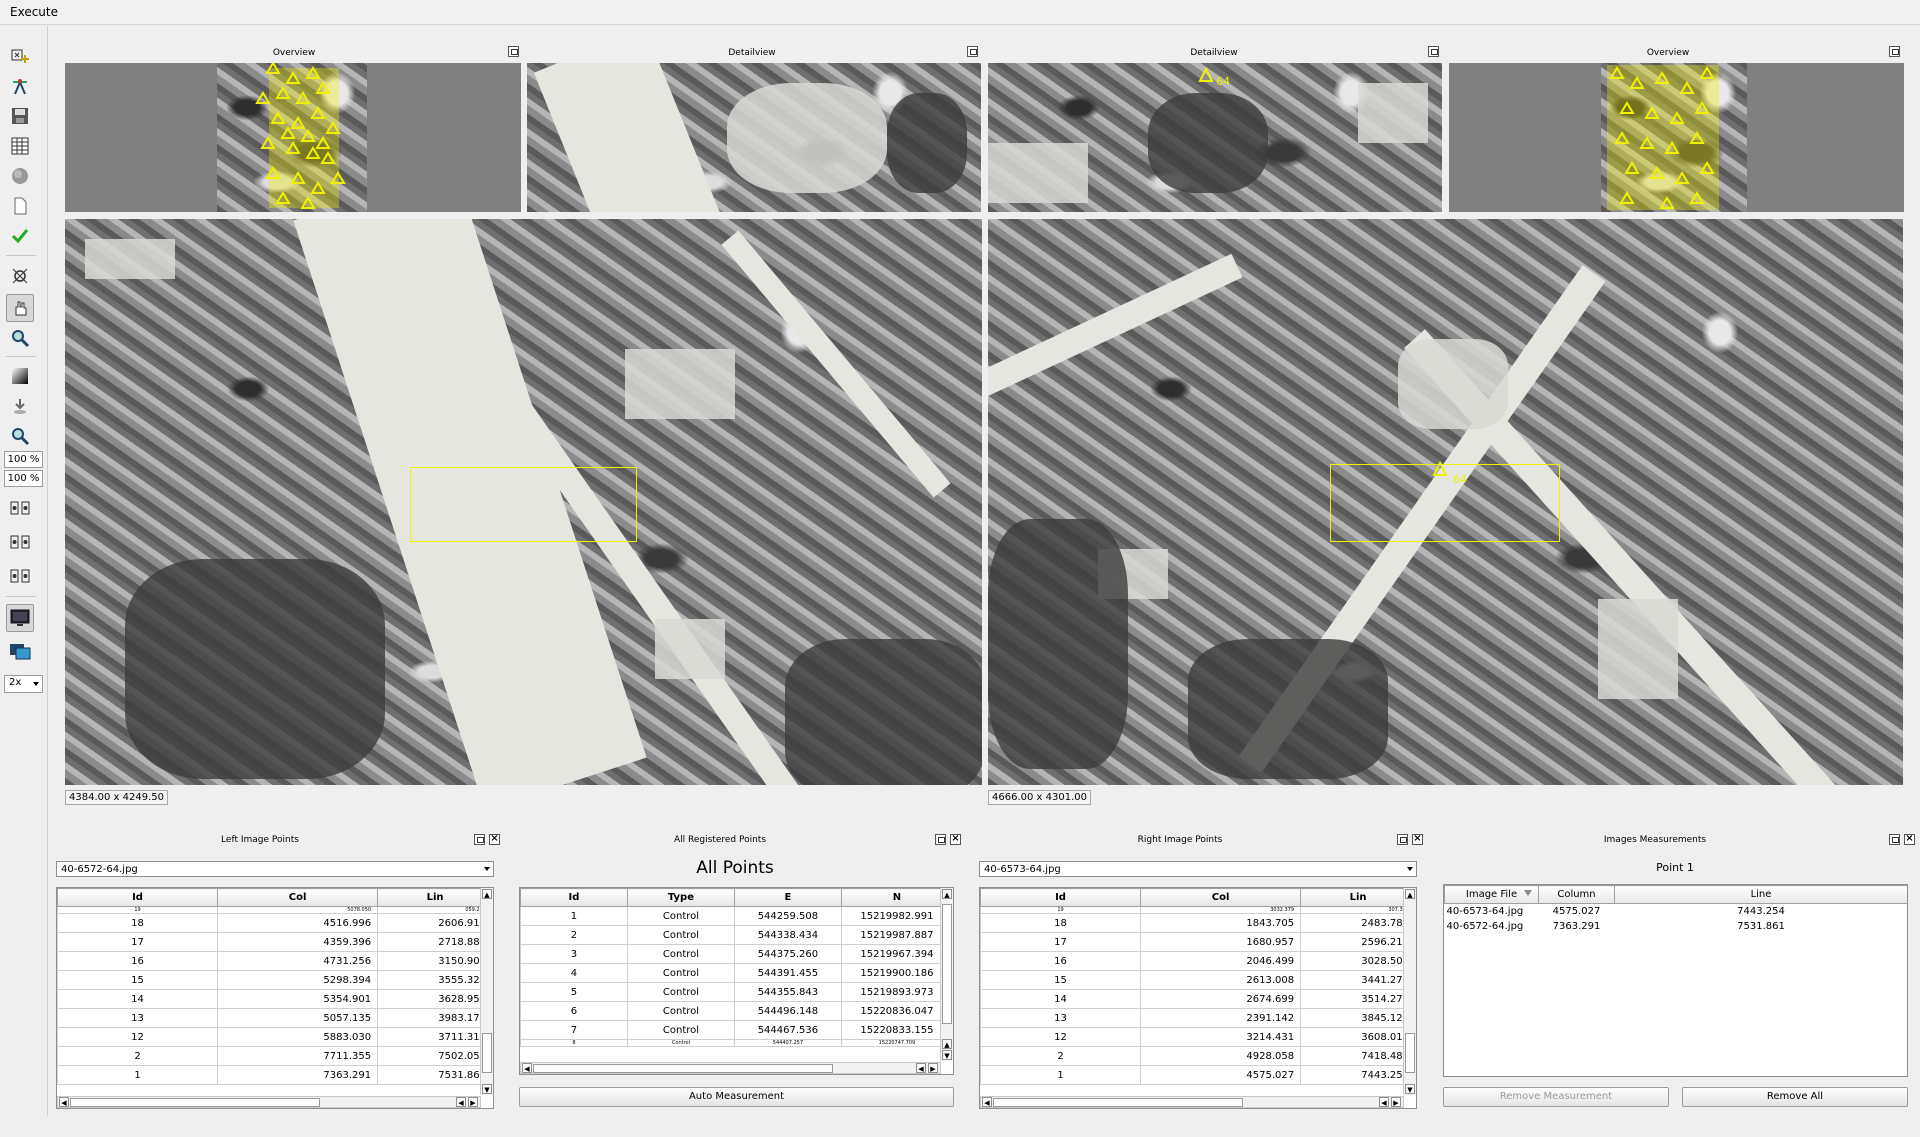 Image resolution: width=1920 pixels, height=1137 pixels. What do you see at coordinates (20, 576) in the screenshot?
I see `link-views-third-icon` at bounding box center [20, 576].